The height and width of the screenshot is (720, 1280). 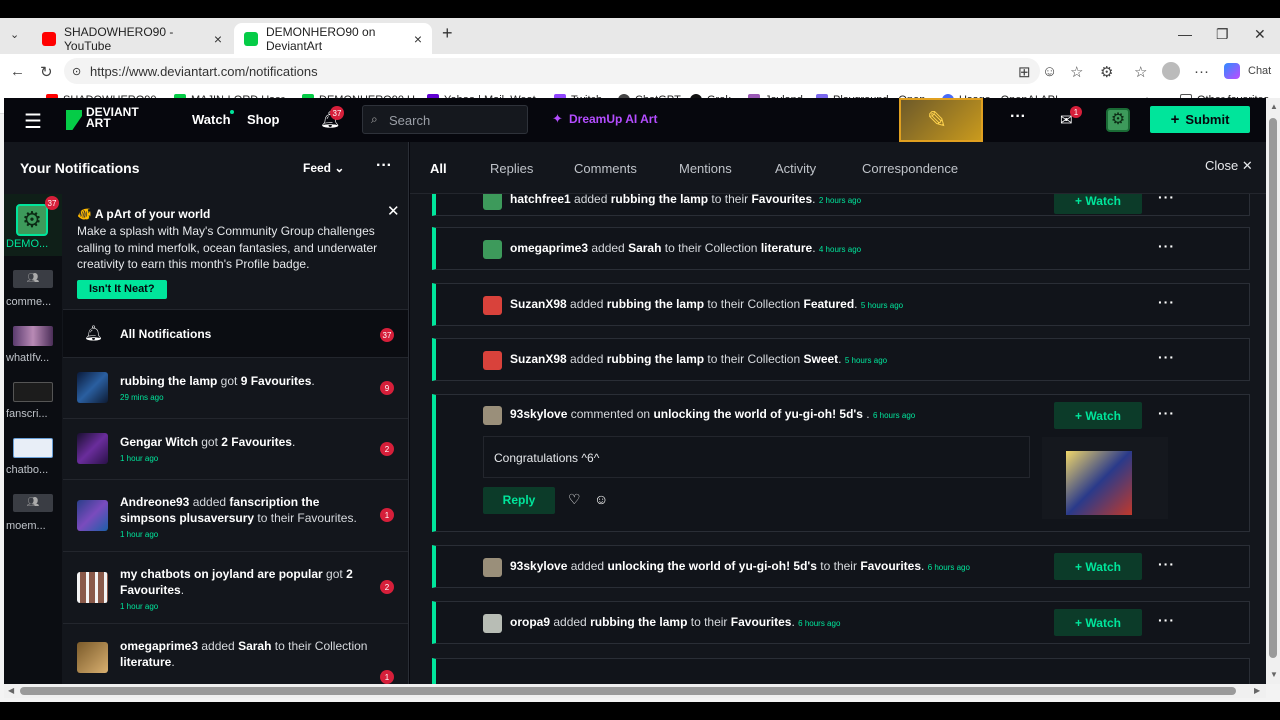 What do you see at coordinates (447, 33) in the screenshot?
I see `new-tab-icon: +` at bounding box center [447, 33].